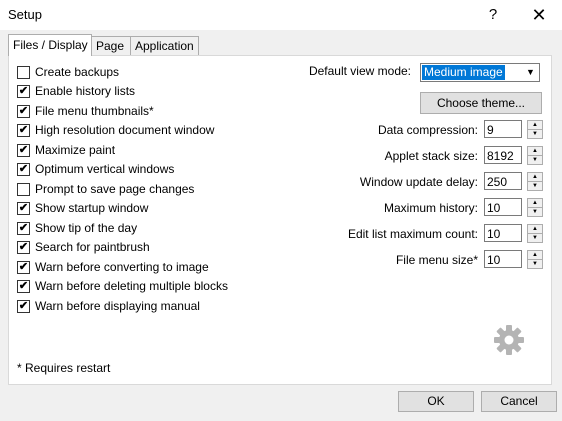 The height and width of the screenshot is (421, 562). Describe the element at coordinates (412, 234) in the screenshot. I see `edit-list-maximum-count-label: Edit list maximum count:` at that location.